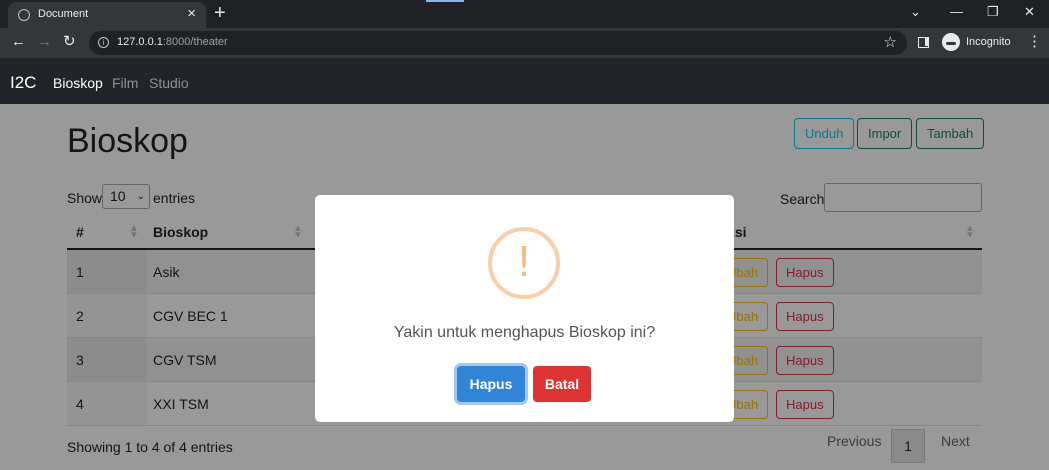  Describe the element at coordinates (445, 1) in the screenshot. I see `tab-strip-indicator` at that location.